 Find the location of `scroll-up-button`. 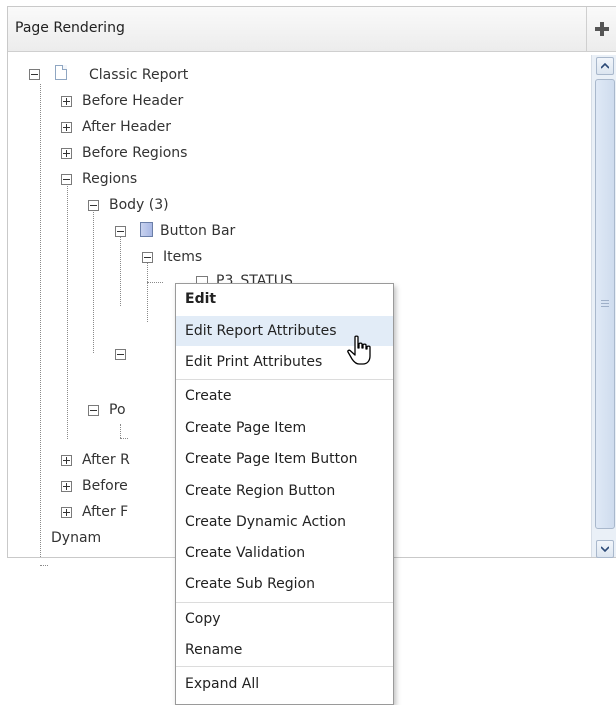

scroll-up-button is located at coordinates (605, 66).